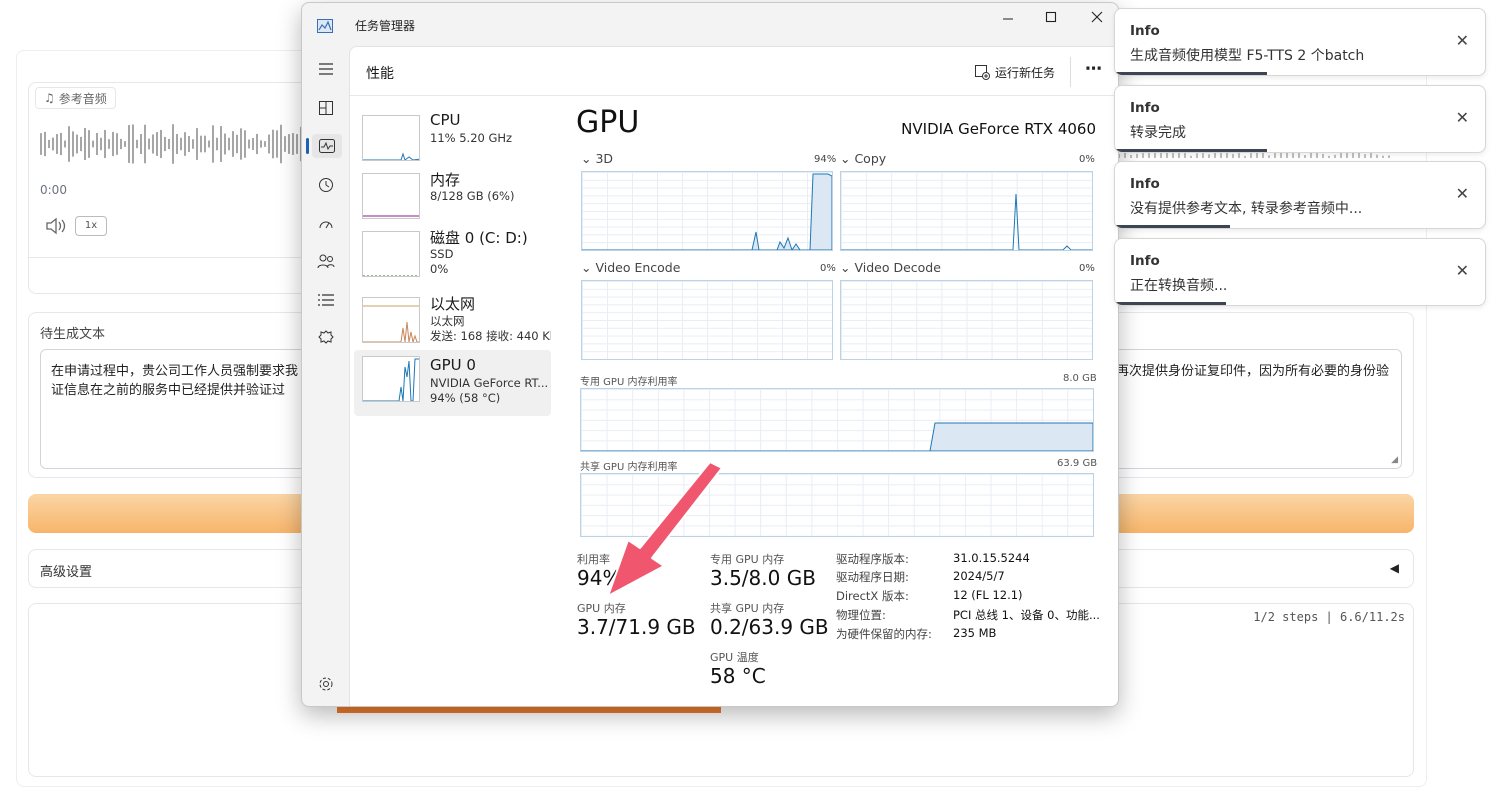 The image size is (1491, 800). Describe the element at coordinates (453, 365) in the screenshot. I see `device-name: GPU 0` at that location.